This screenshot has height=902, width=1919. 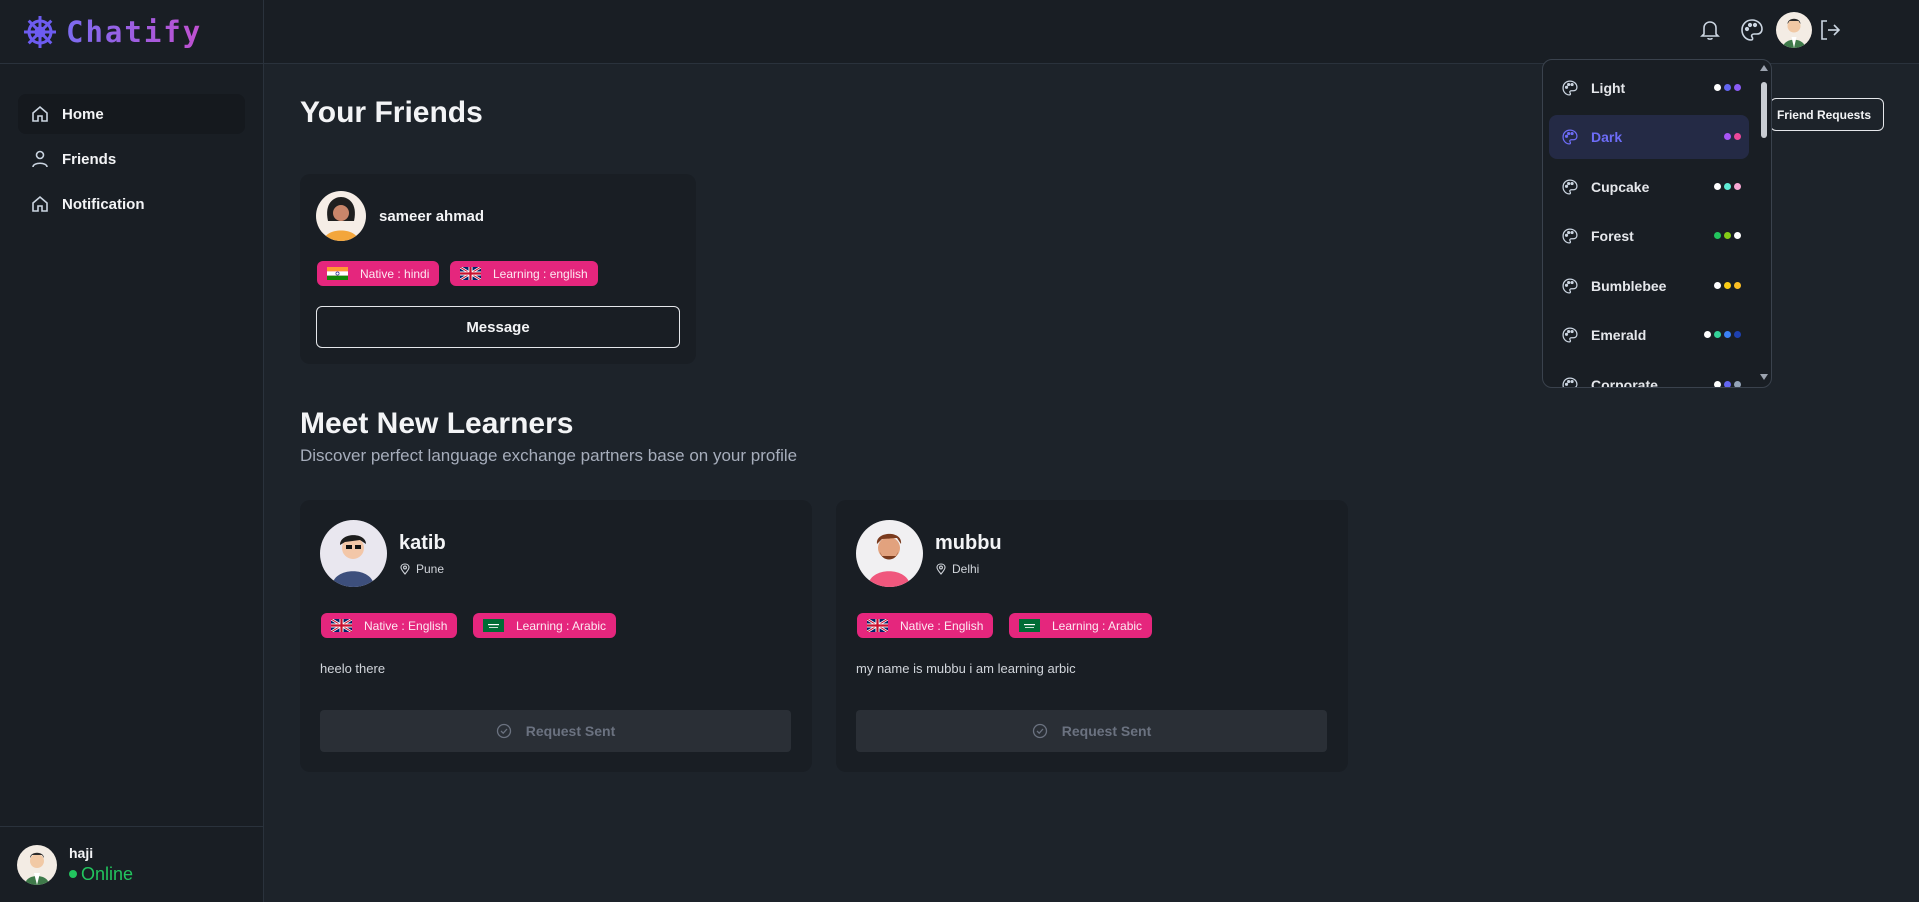 What do you see at coordinates (1764, 68) in the screenshot?
I see `scroll-up-icon` at bounding box center [1764, 68].